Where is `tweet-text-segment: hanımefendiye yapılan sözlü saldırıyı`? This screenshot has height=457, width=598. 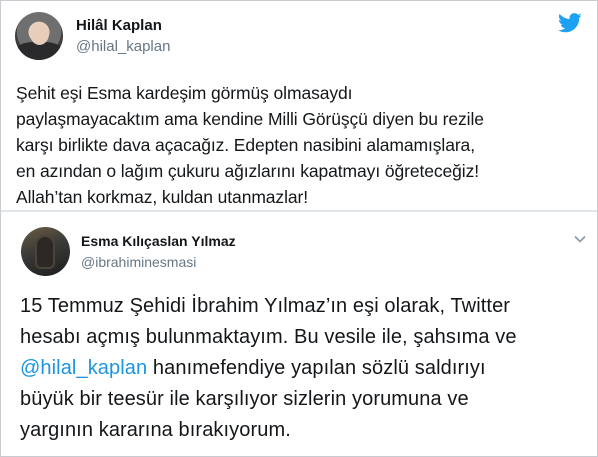 tweet-text-segment: hanımefendiye yapılan sözlü saldırıyı is located at coordinates (316, 368).